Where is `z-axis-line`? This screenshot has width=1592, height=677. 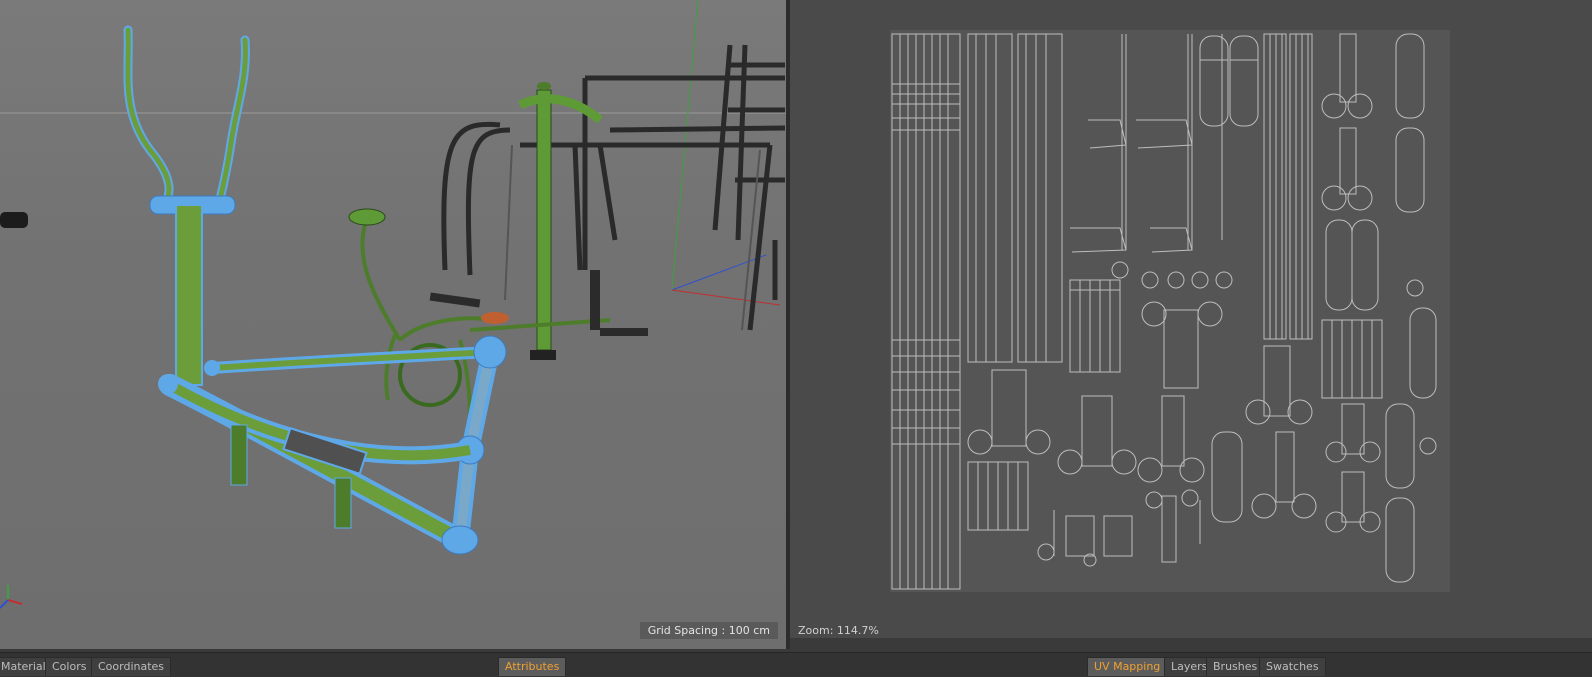 z-axis-line is located at coordinates (719, 272).